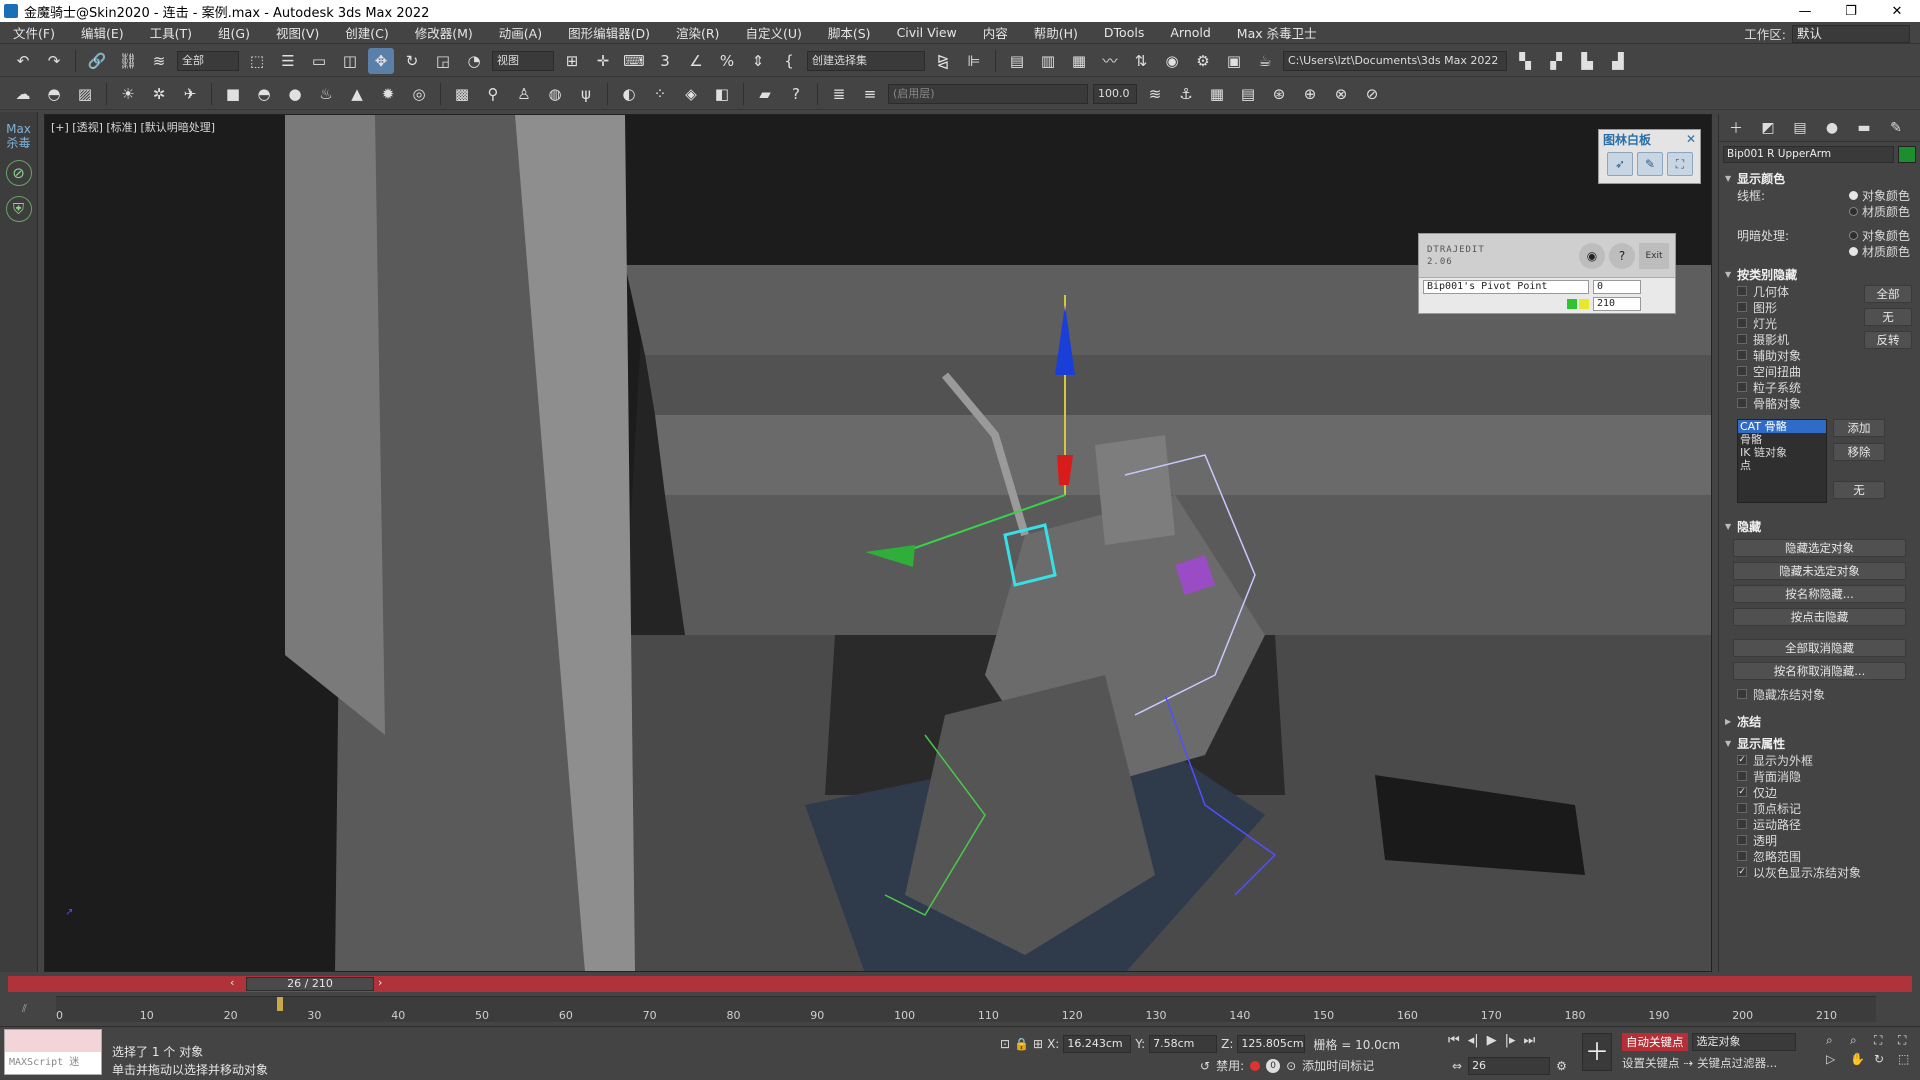  What do you see at coordinates (1819, 792) in the screenshot?
I see `display-prop-checkbox: ✓ 仅边` at bounding box center [1819, 792].